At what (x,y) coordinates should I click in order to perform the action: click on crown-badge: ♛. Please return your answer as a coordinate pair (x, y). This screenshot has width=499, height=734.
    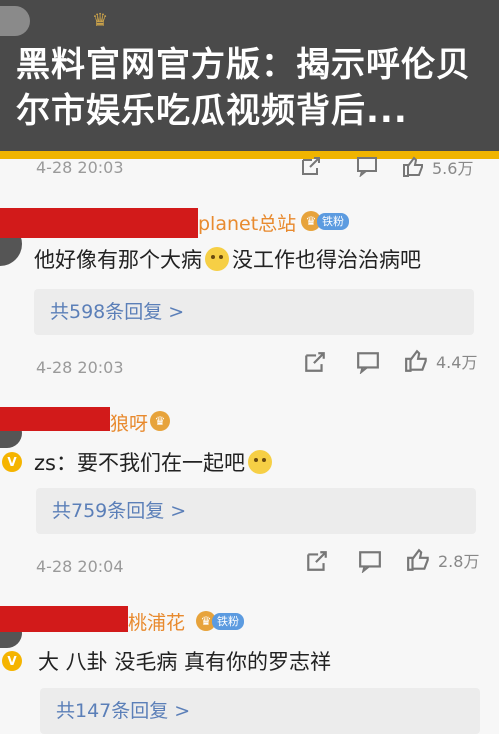
    Looking at the image, I should click on (160, 421).